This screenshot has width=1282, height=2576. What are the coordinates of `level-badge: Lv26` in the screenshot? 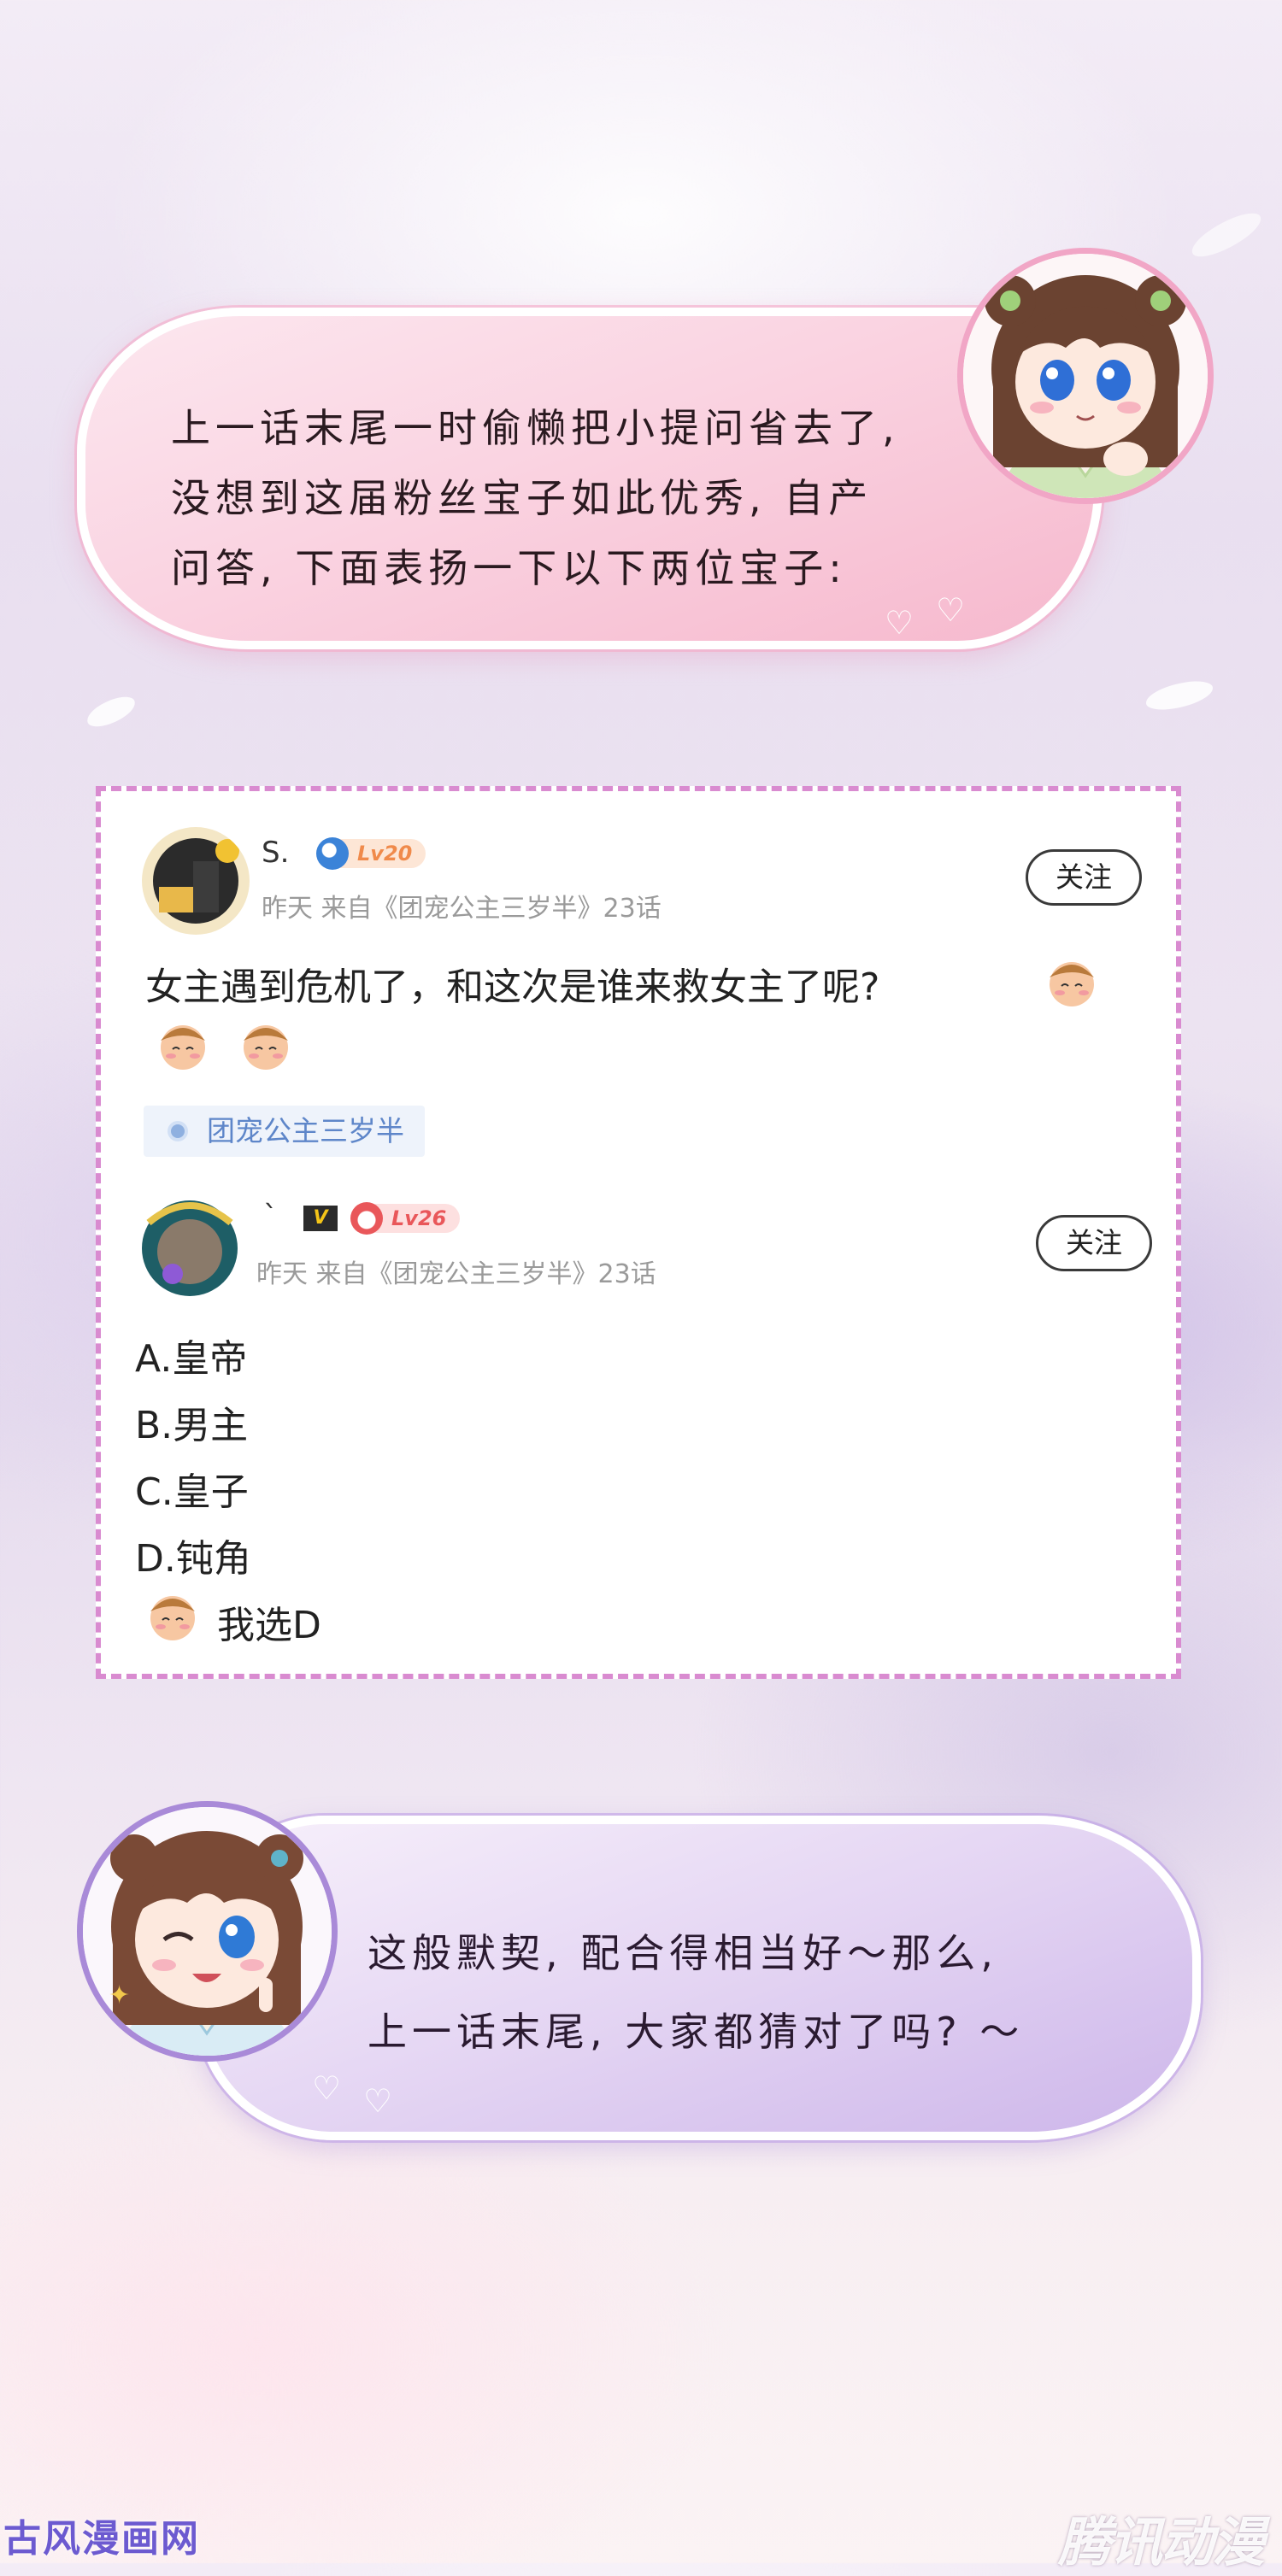 It's located at (405, 1218).